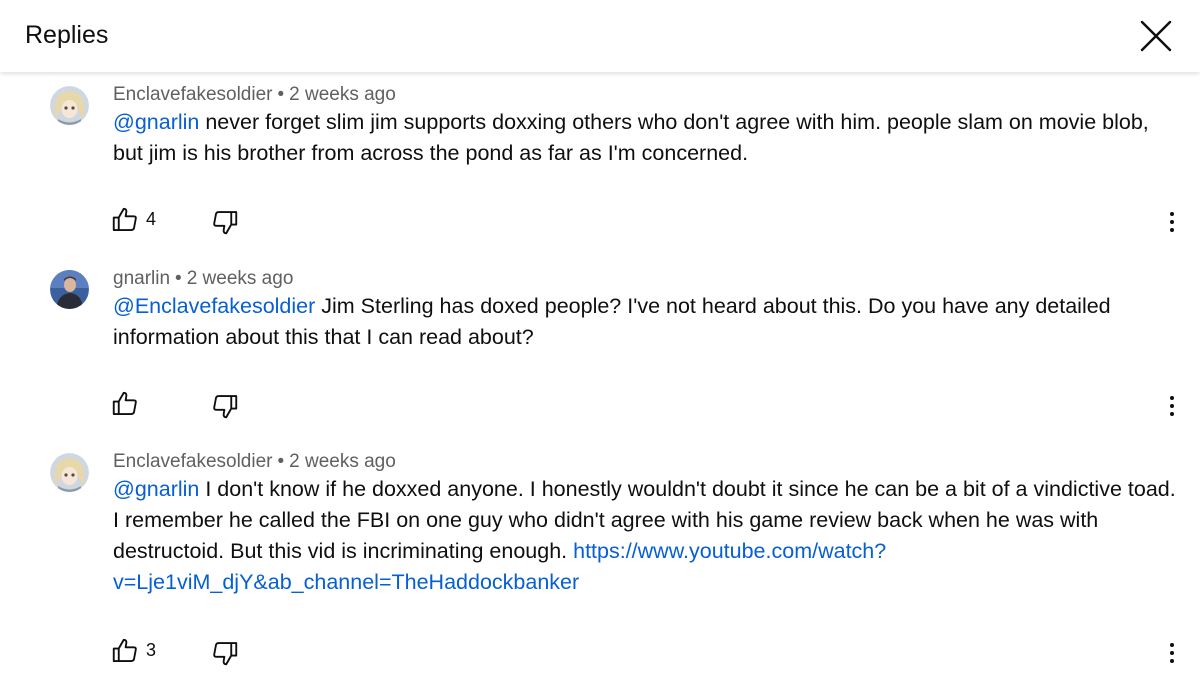 This screenshot has height=687, width=1200. I want to click on comment-meta: gnarlin • 2 weeks ago, so click(203, 279).